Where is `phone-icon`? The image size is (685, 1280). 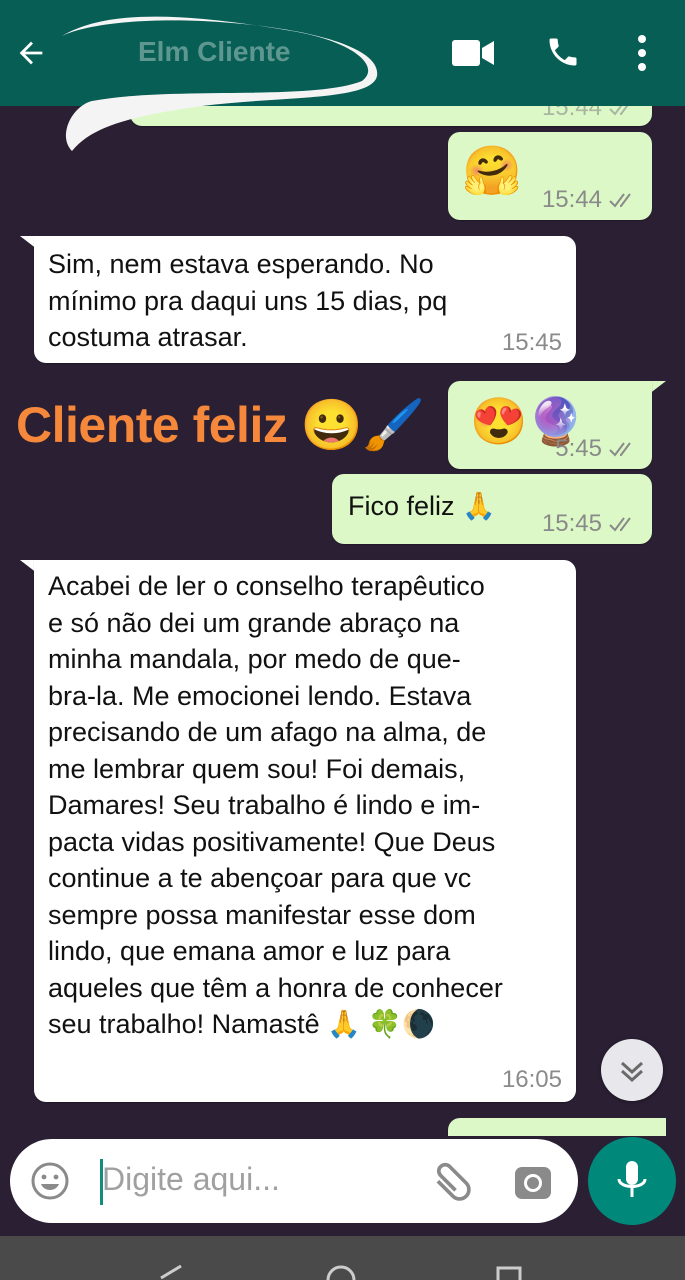 phone-icon is located at coordinates (563, 52).